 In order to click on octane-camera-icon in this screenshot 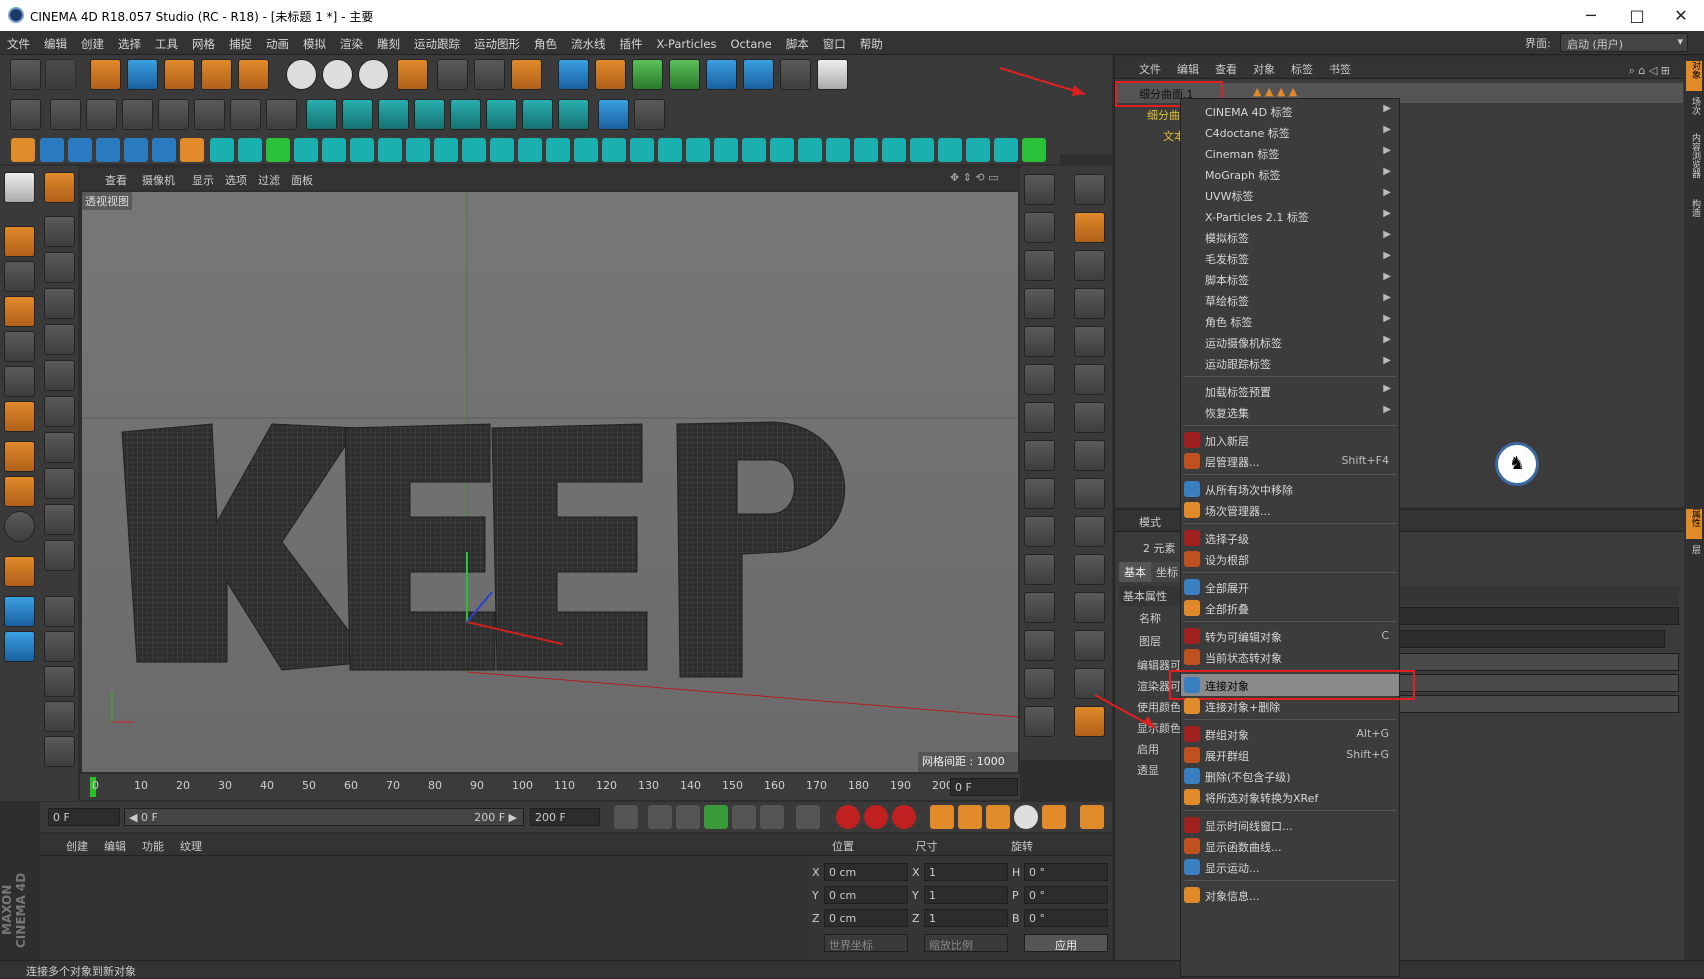, I will do `click(80, 150)`.